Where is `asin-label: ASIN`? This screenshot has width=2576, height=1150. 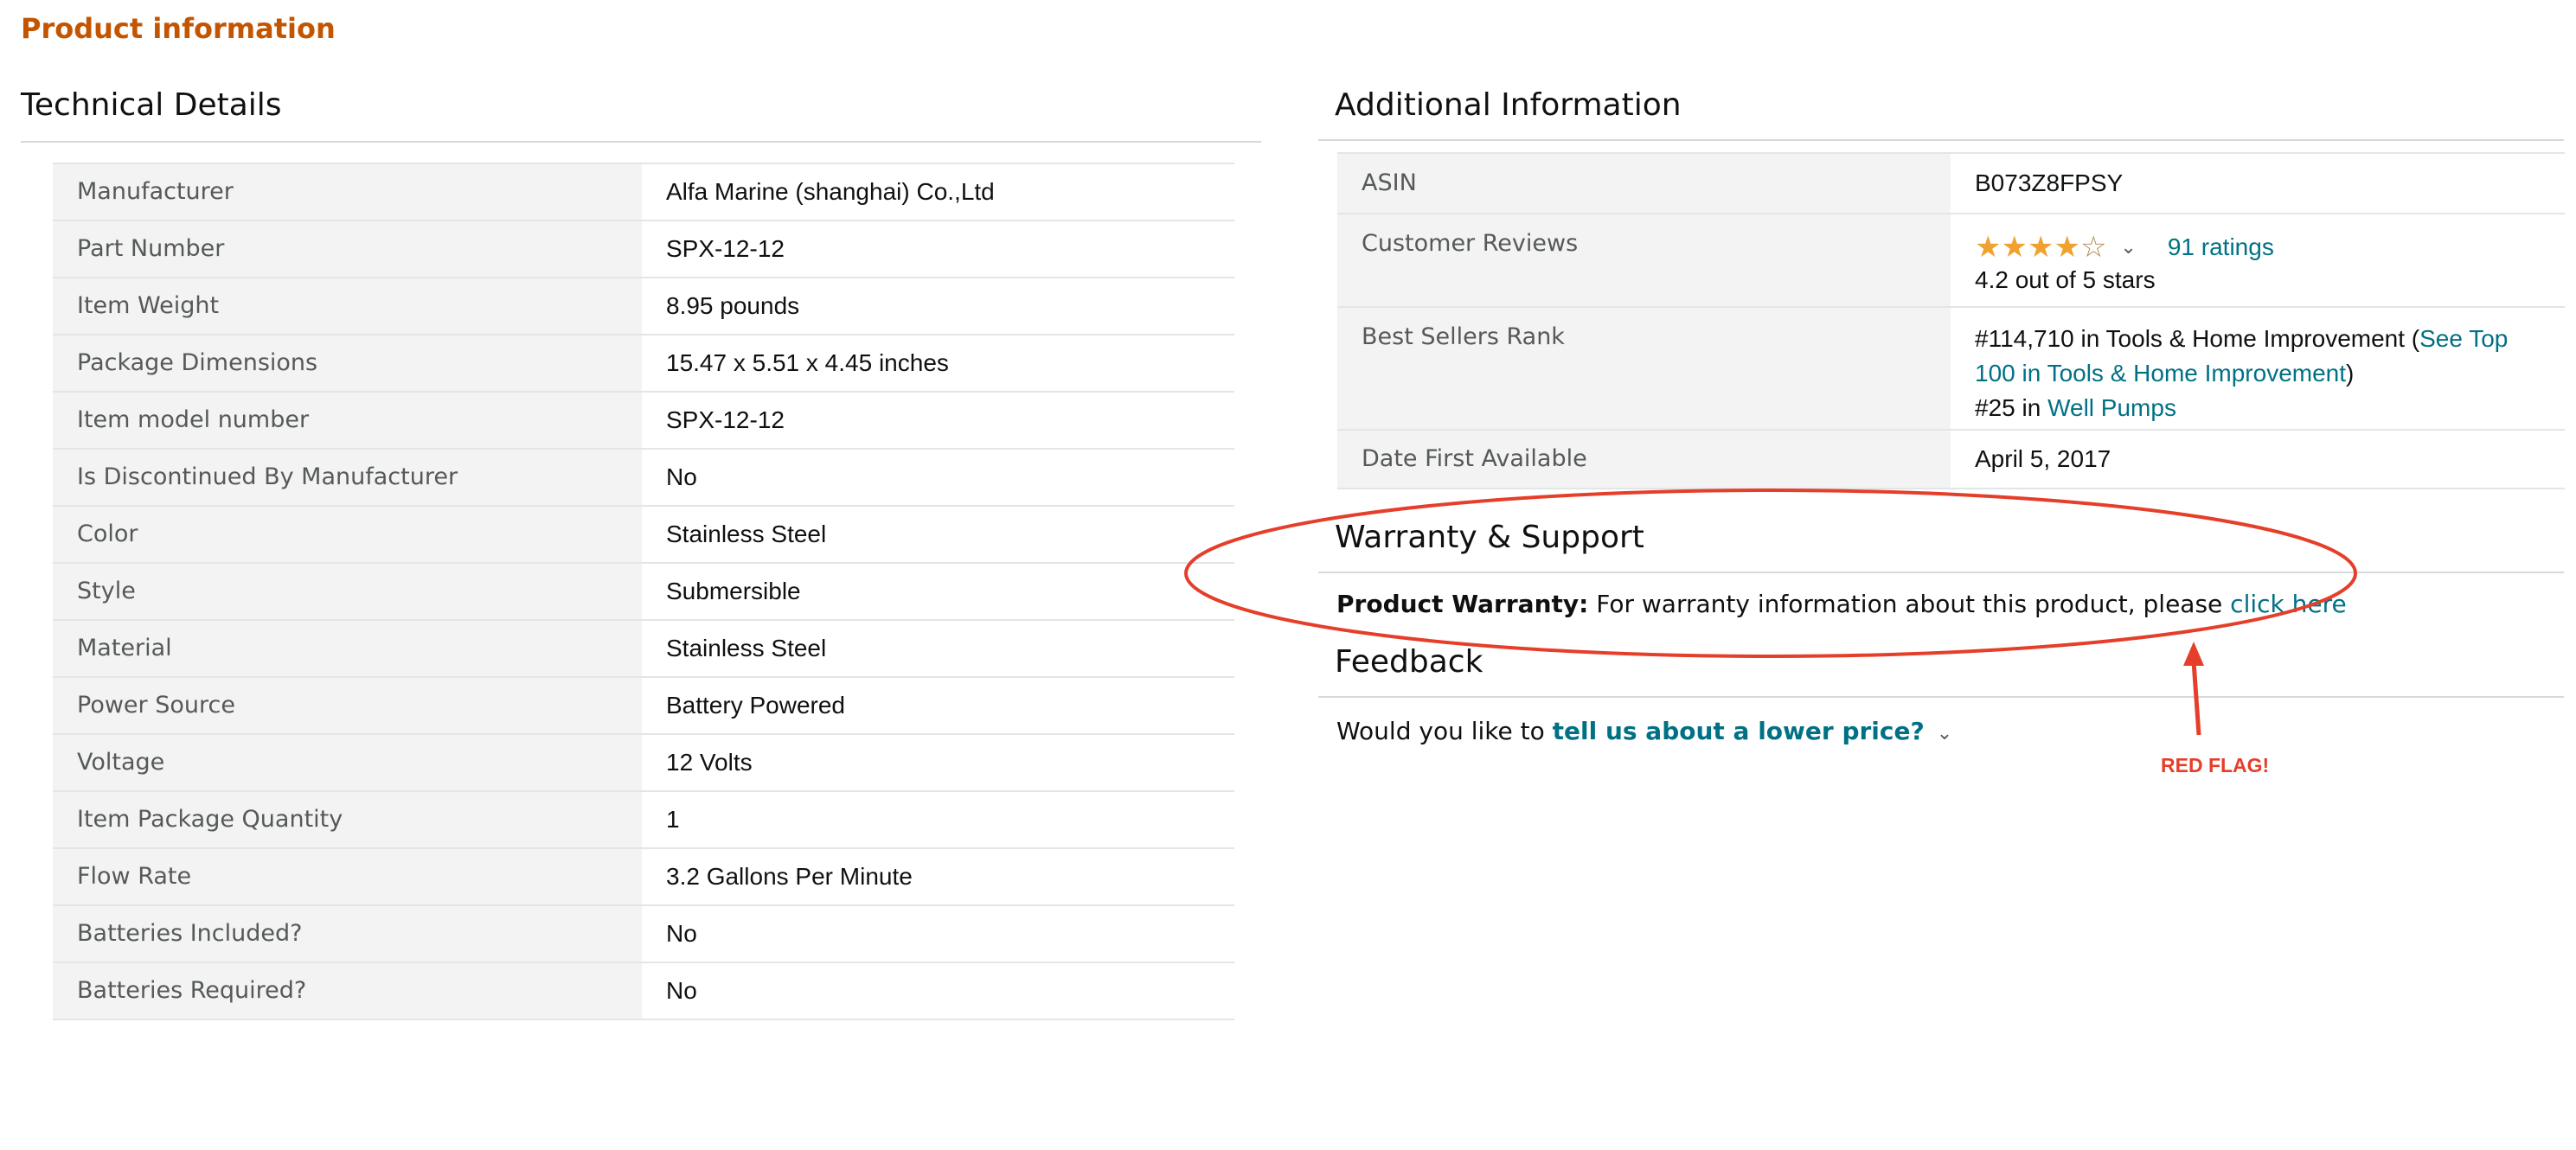
asin-label: ASIN is located at coordinates (1644, 183).